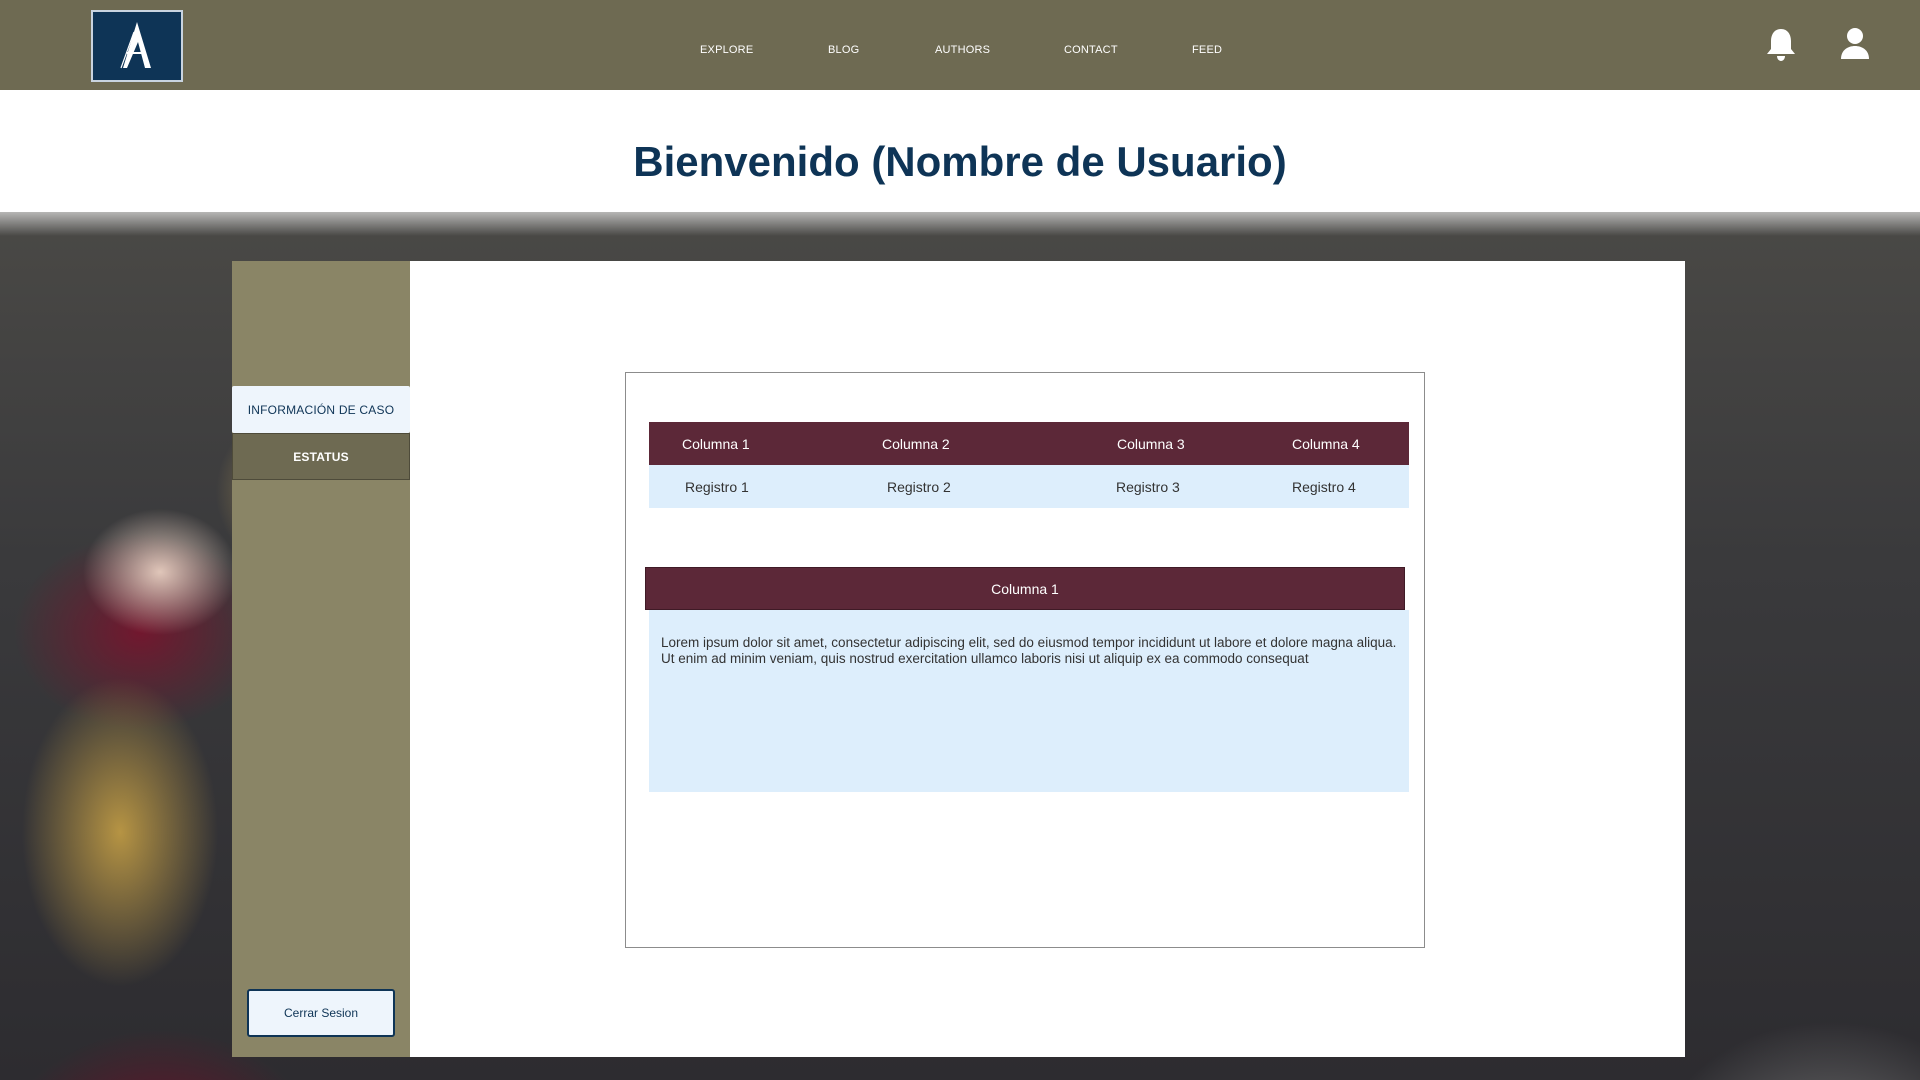  I want to click on table-cell: Registro 1, so click(717, 486).